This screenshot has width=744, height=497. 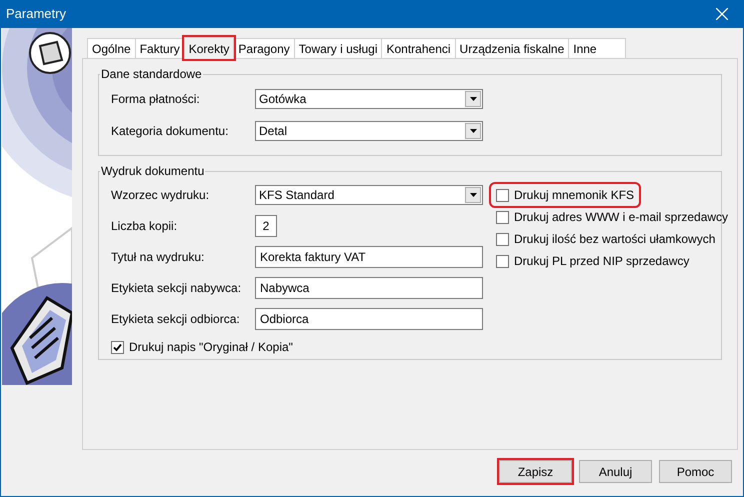 I want to click on input-field: Korekta faktury VAT, so click(x=369, y=257).